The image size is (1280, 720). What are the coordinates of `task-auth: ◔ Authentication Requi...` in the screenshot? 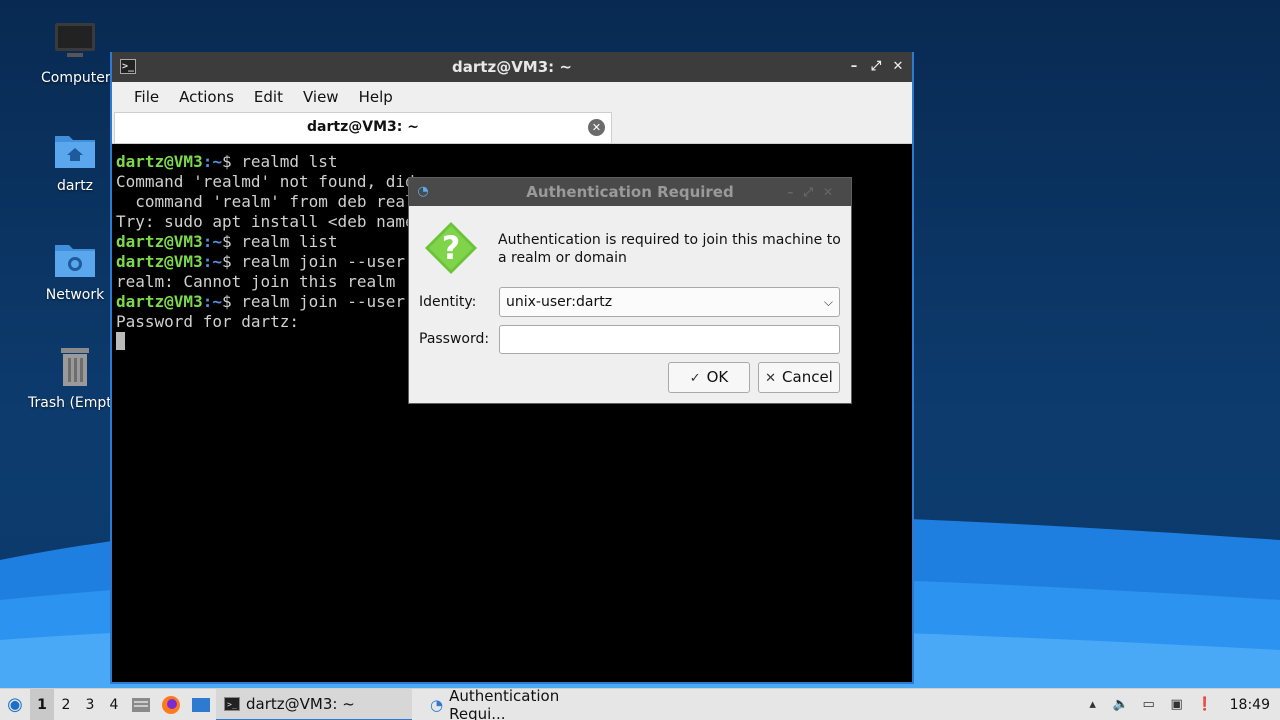 It's located at (522, 703).